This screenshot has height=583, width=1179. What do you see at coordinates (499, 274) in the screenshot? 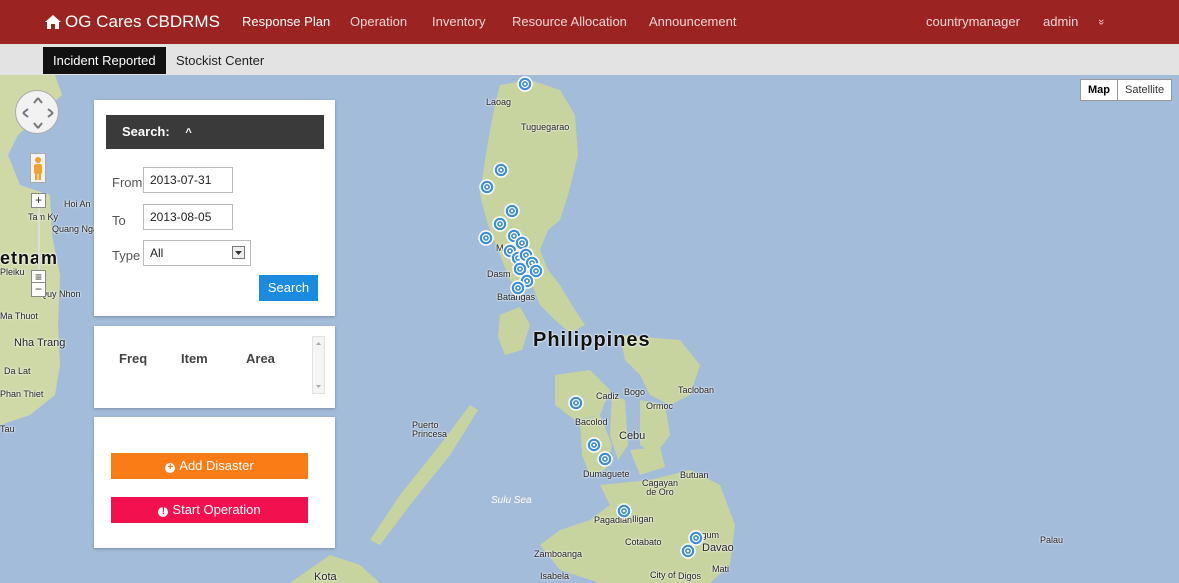
I see `map-label-dasmarinas: Dasm` at bounding box center [499, 274].